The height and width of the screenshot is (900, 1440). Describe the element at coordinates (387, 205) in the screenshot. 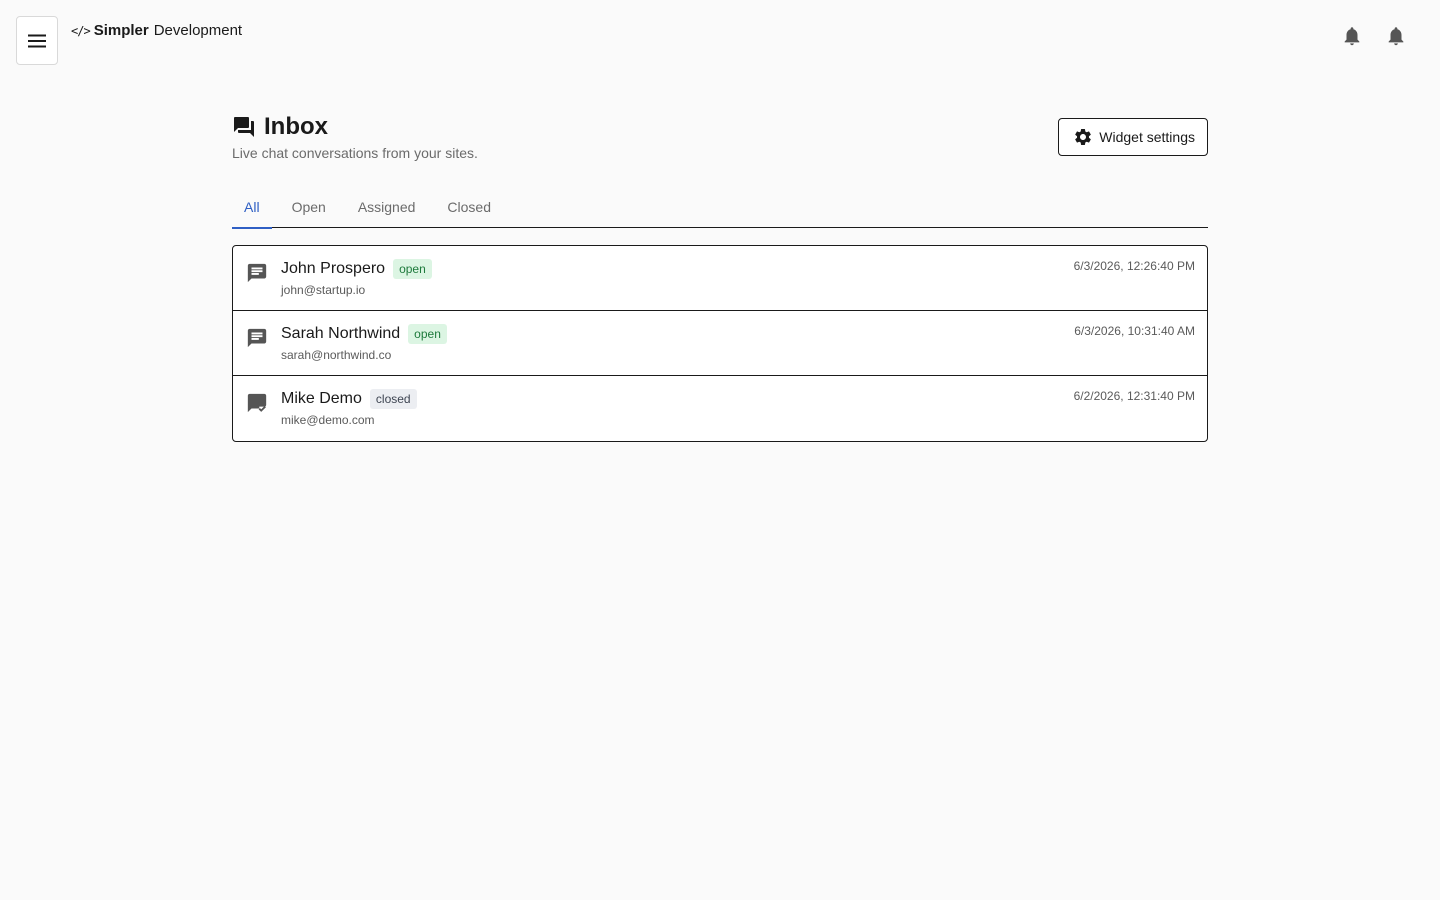

I see `tab-assigned: Assigned` at that location.